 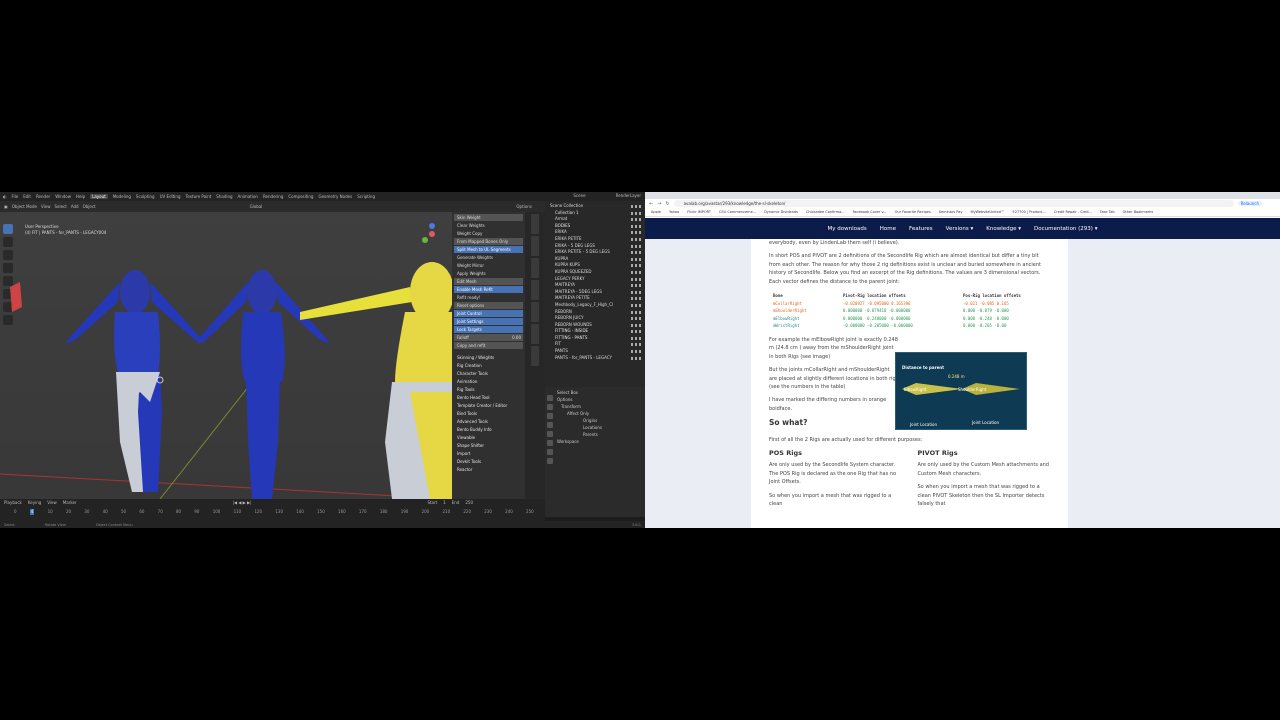 I want to click on props-select-box: Select Box, so click(x=600, y=392).